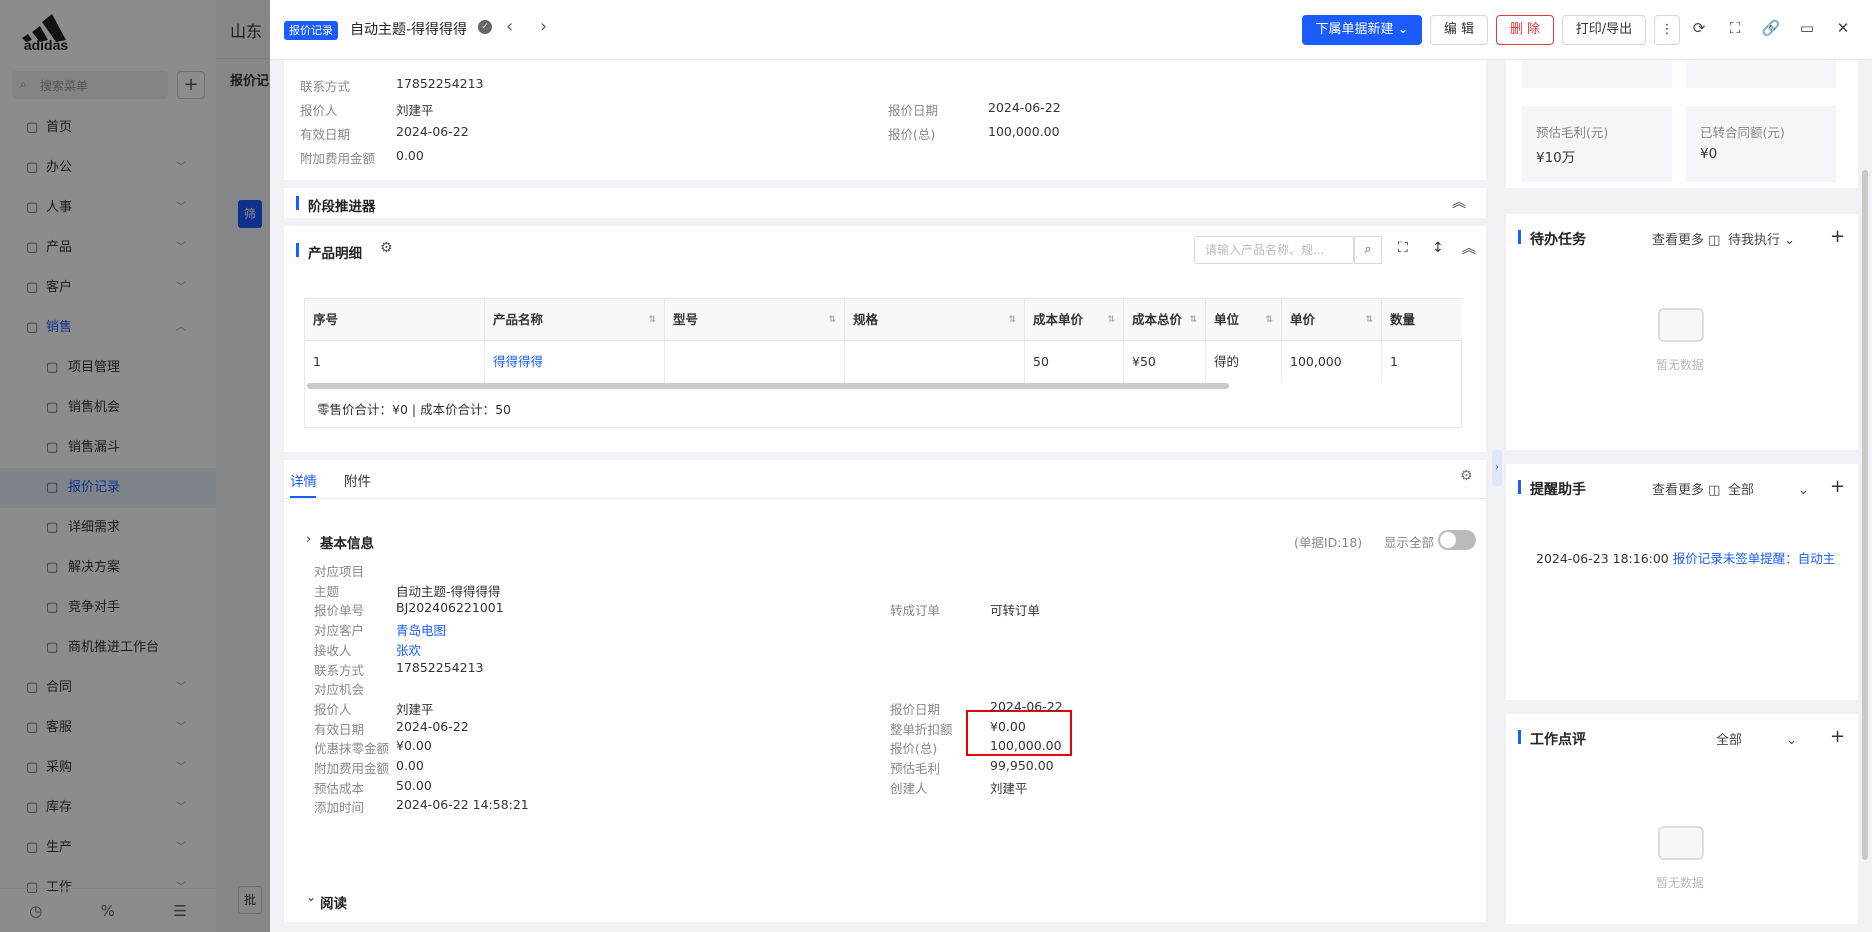  Describe the element at coordinates (1837, 486) in the screenshot. I see `add-reminder-icon: +` at that location.